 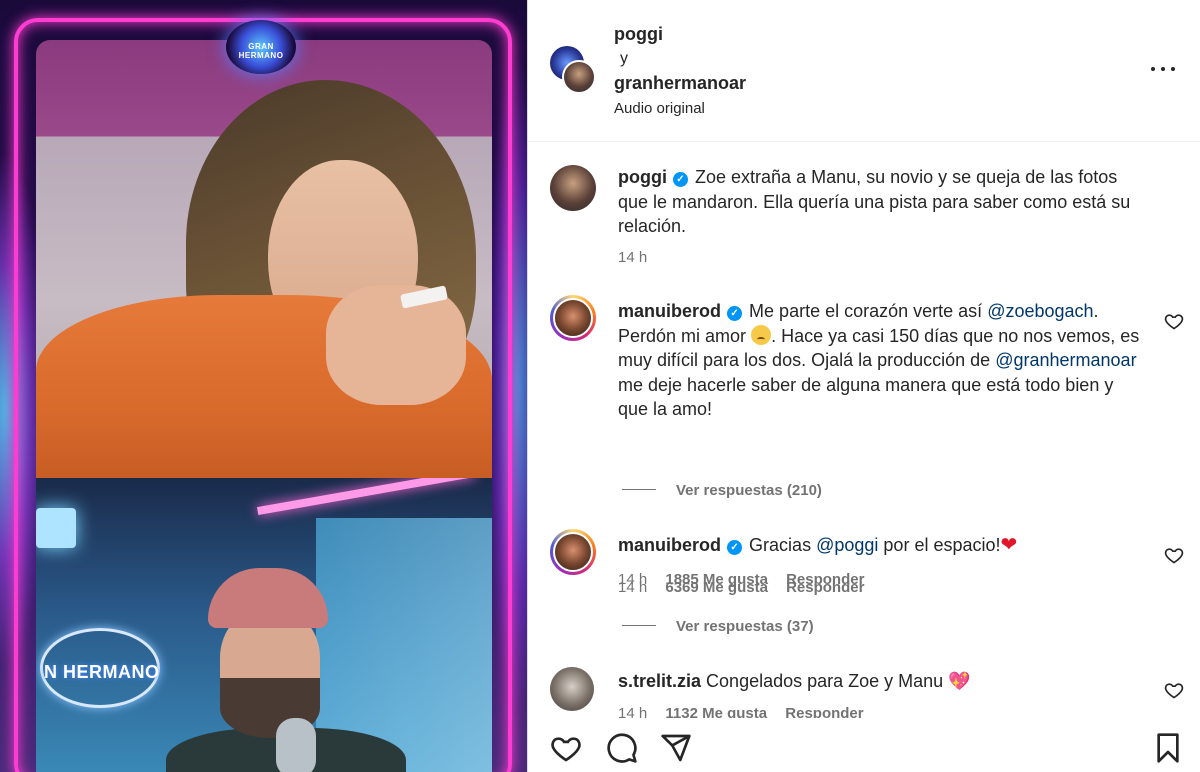 What do you see at coordinates (366, 497) in the screenshot?
I see `neon-light-bar` at bounding box center [366, 497].